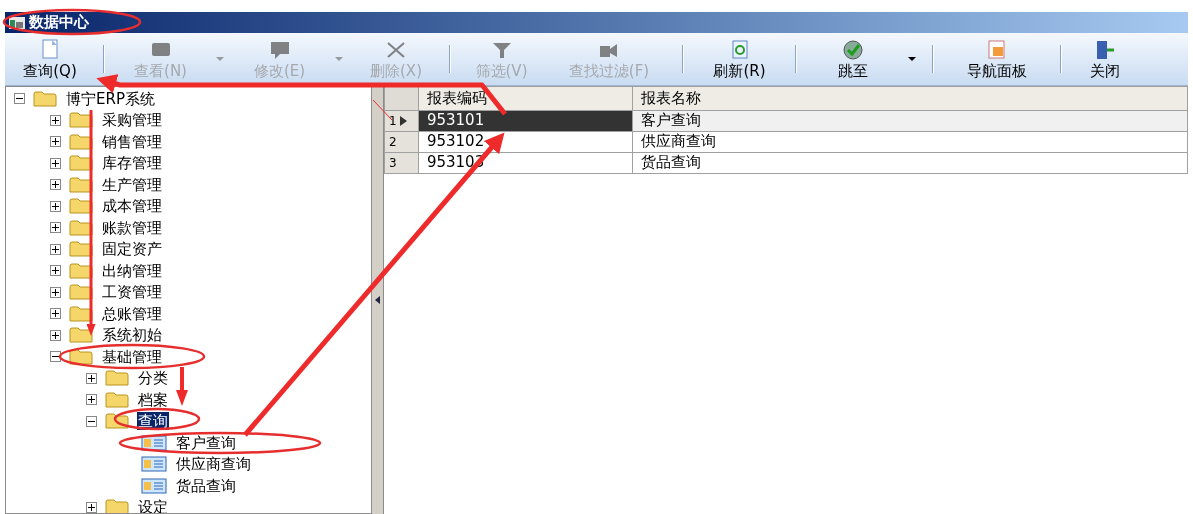  Describe the element at coordinates (206, 442) in the screenshot. I see `tree-item: 客户查询` at that location.